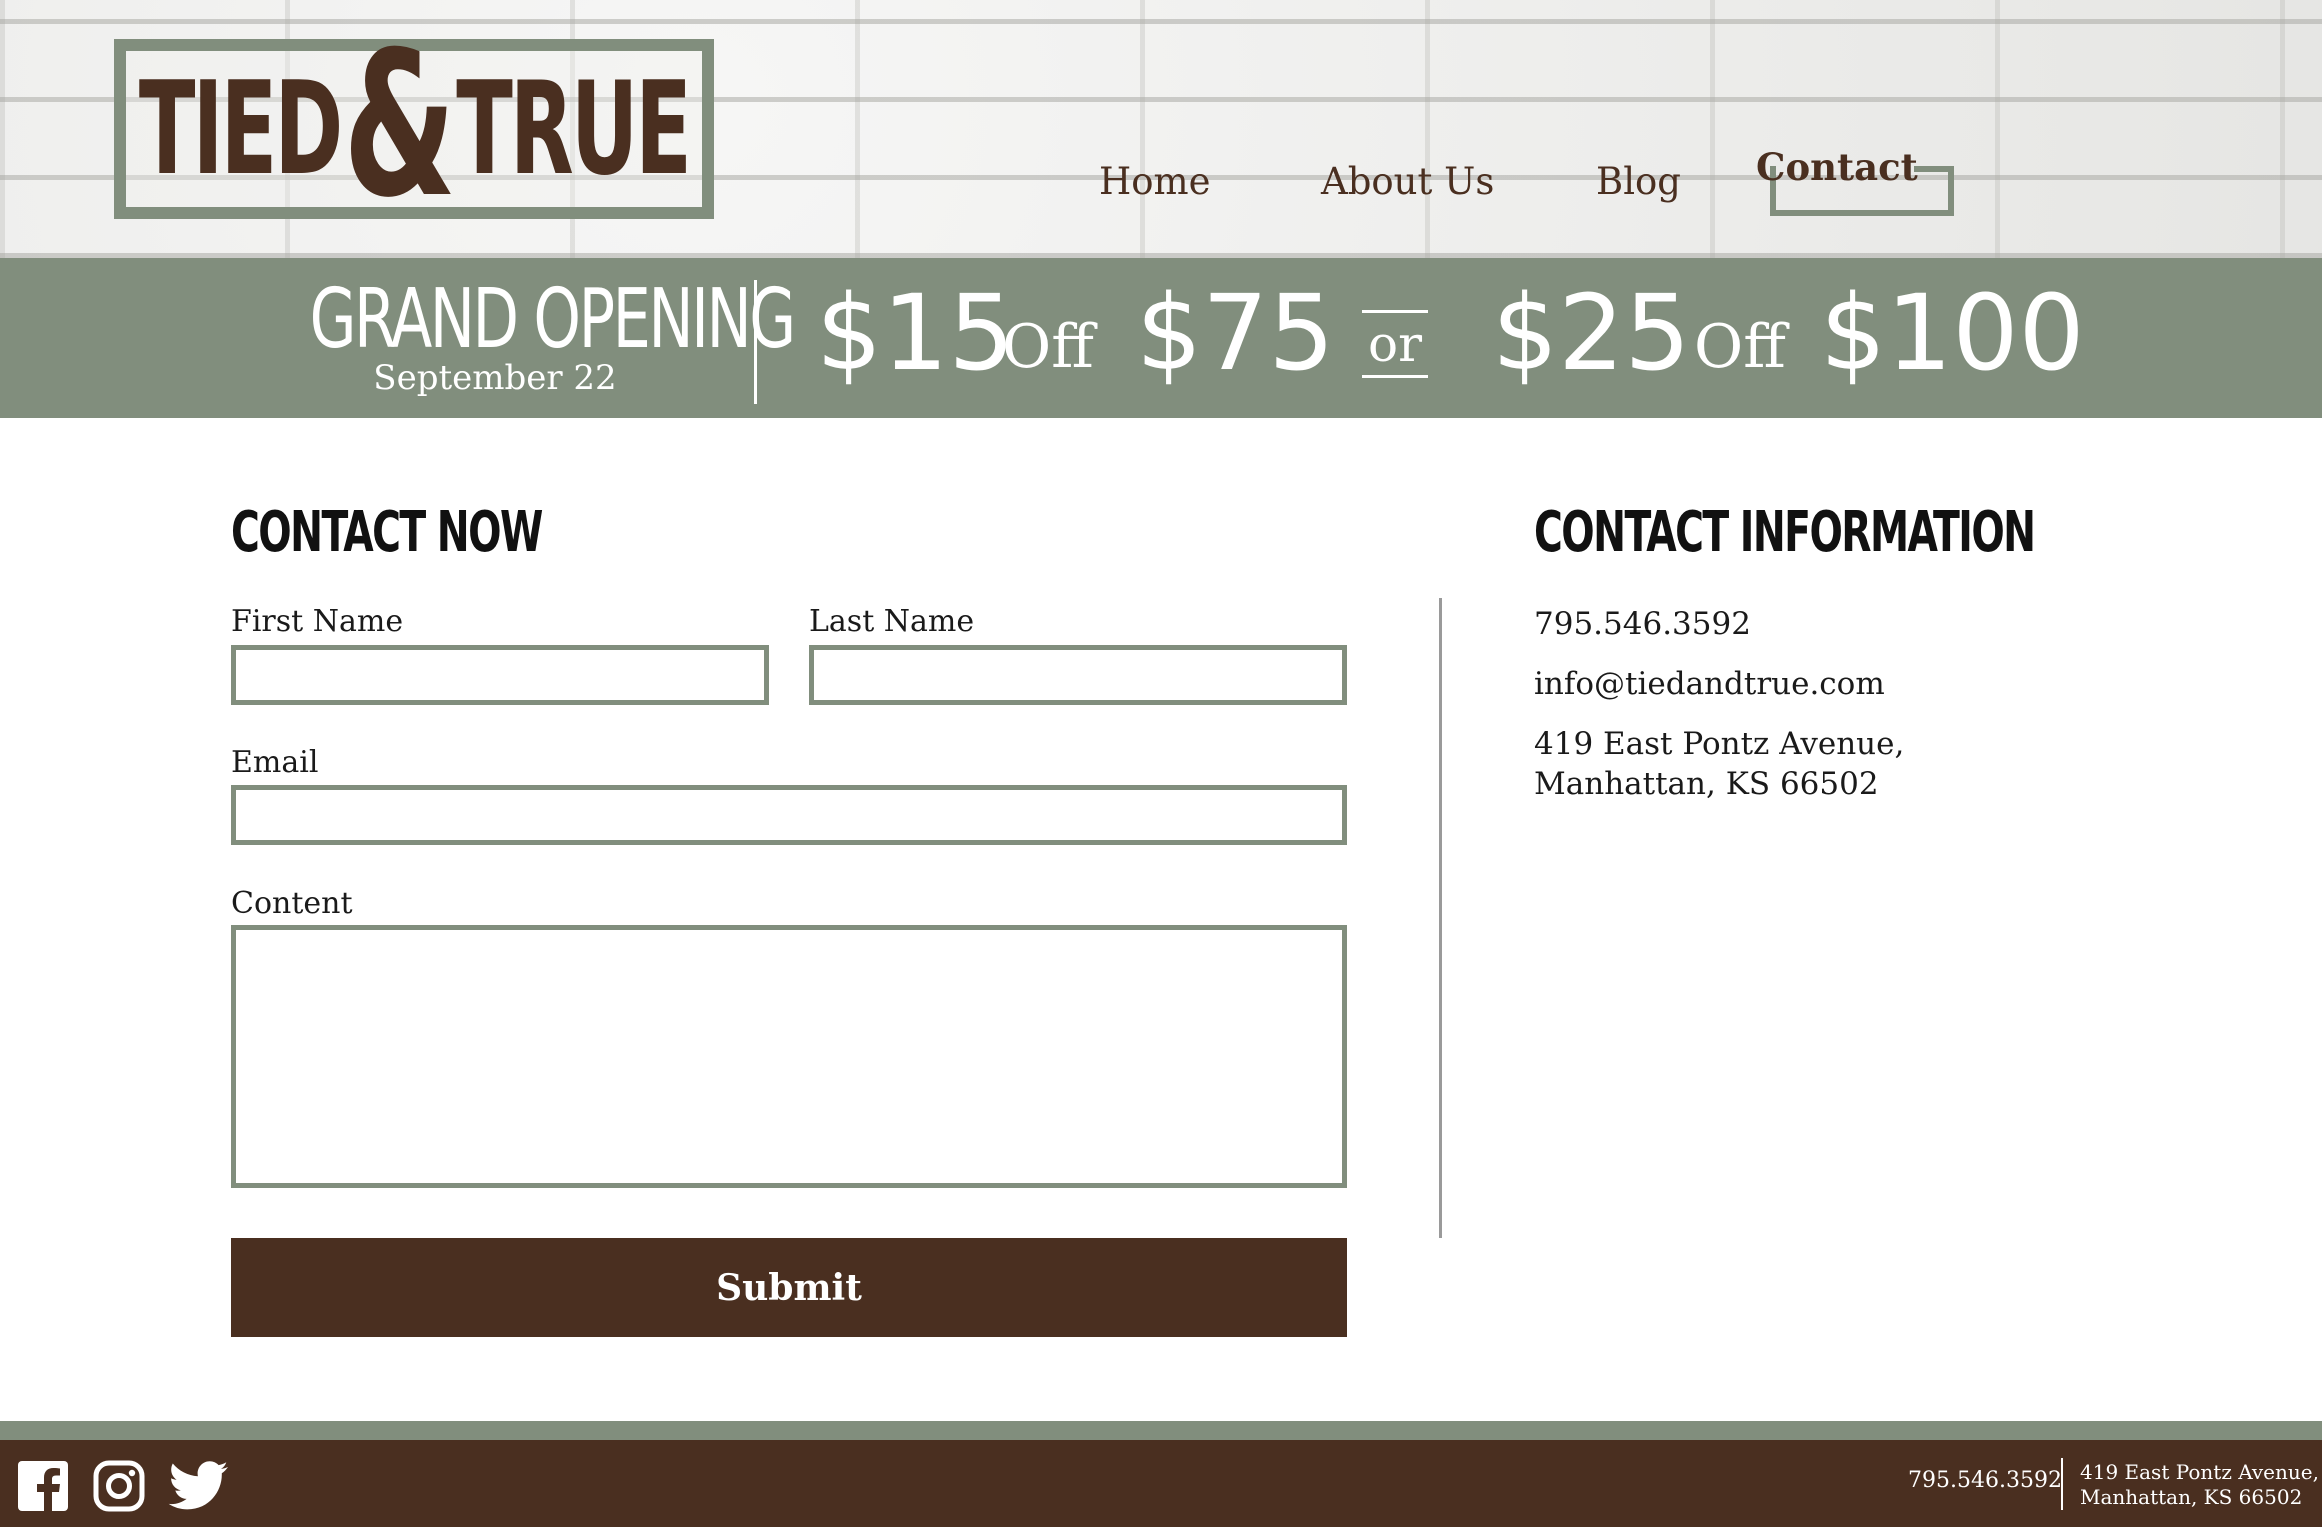  Describe the element at coordinates (1837, 167) in the screenshot. I see `nav-item-contact: Contact` at that location.